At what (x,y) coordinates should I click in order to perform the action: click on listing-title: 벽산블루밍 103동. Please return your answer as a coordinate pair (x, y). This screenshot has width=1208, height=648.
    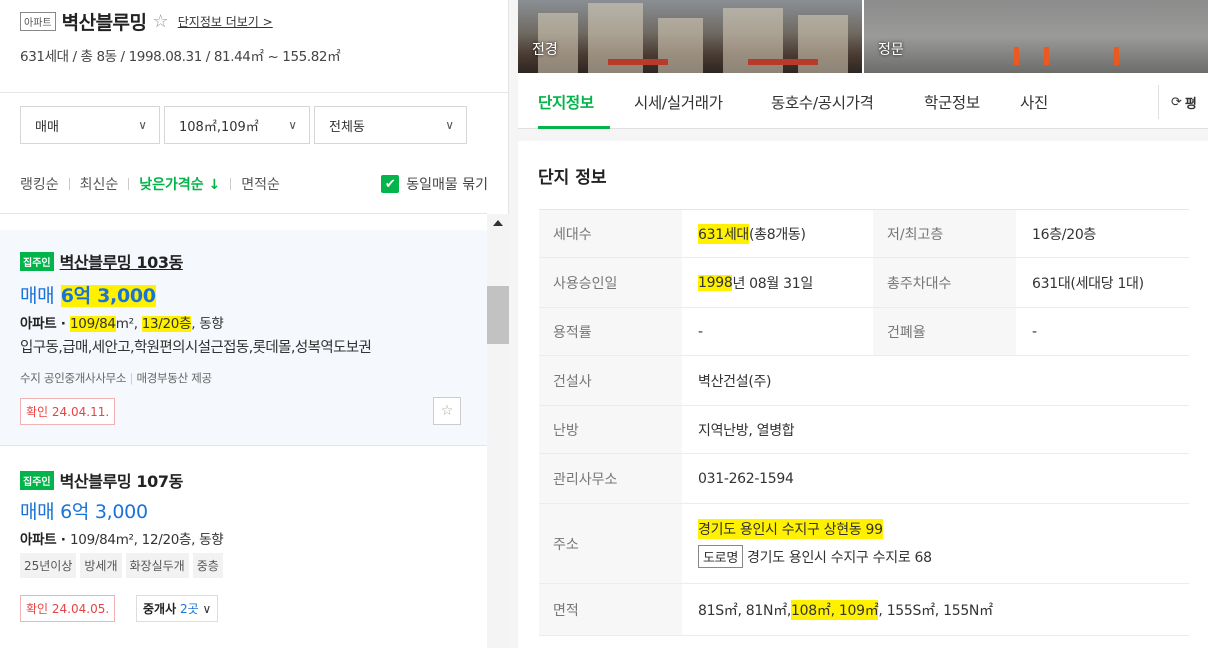
    Looking at the image, I should click on (122, 261).